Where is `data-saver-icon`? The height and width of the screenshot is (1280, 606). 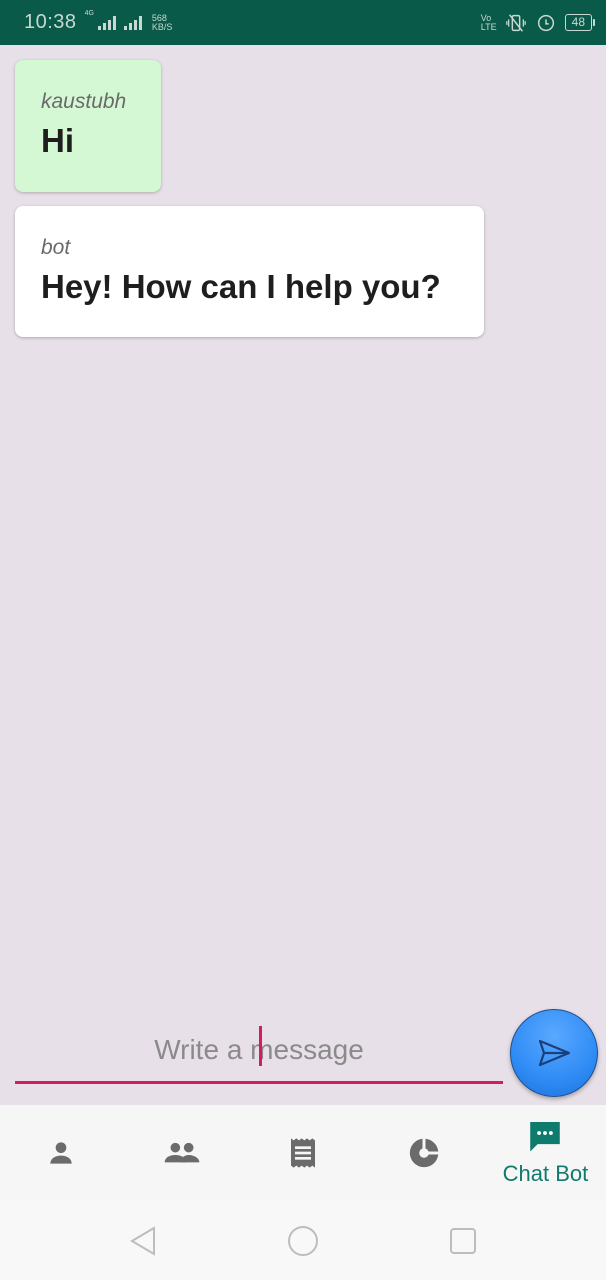 data-saver-icon is located at coordinates (545, 22).